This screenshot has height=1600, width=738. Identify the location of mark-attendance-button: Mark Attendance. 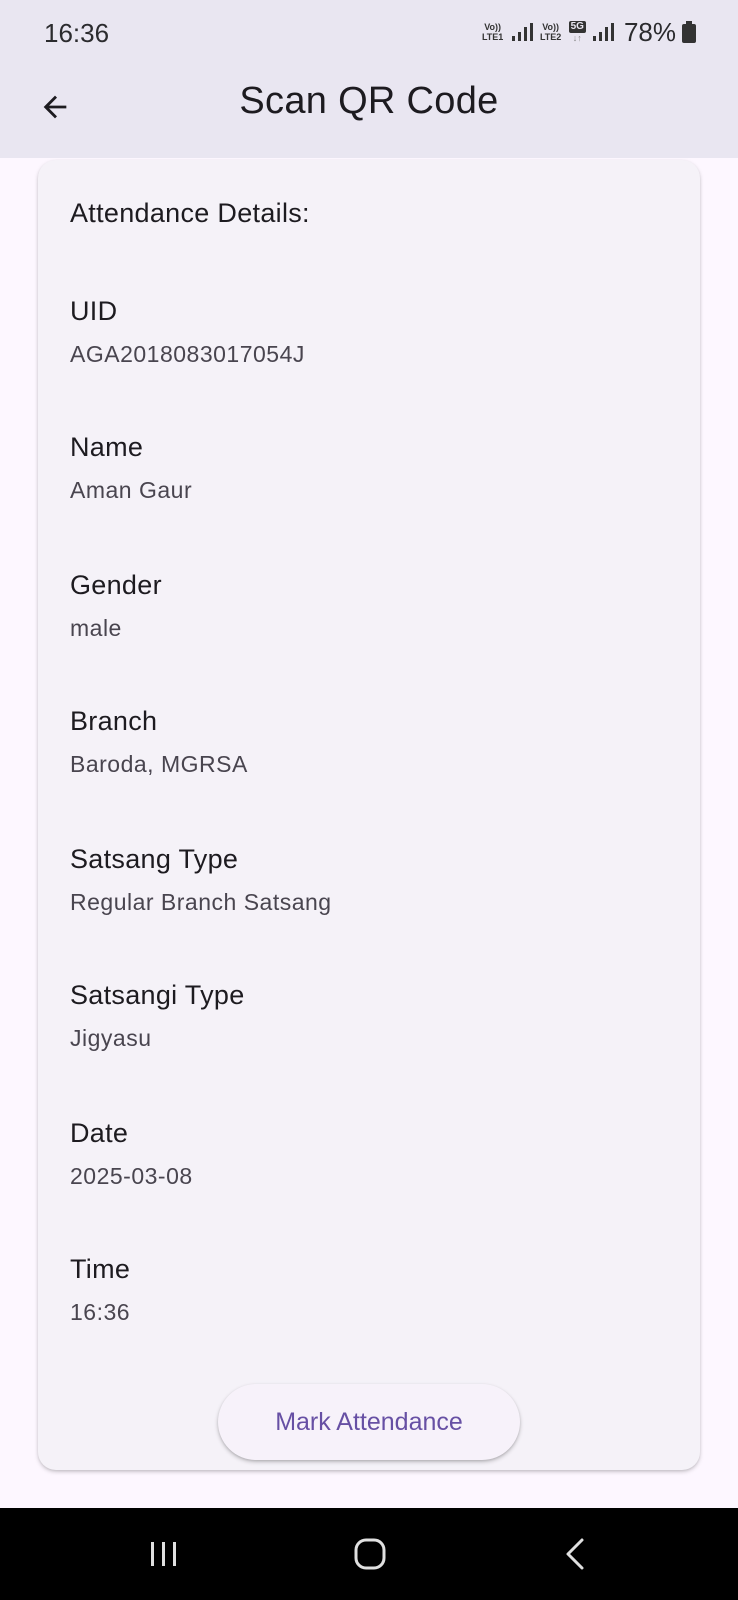
(369, 1422).